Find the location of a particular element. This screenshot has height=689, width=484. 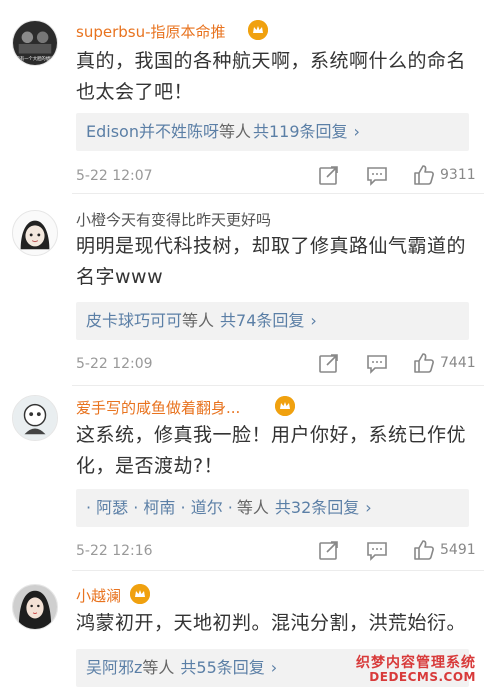

reply-summary: 皮卡球巧可可等人 共74条回复 › is located at coordinates (272, 321).